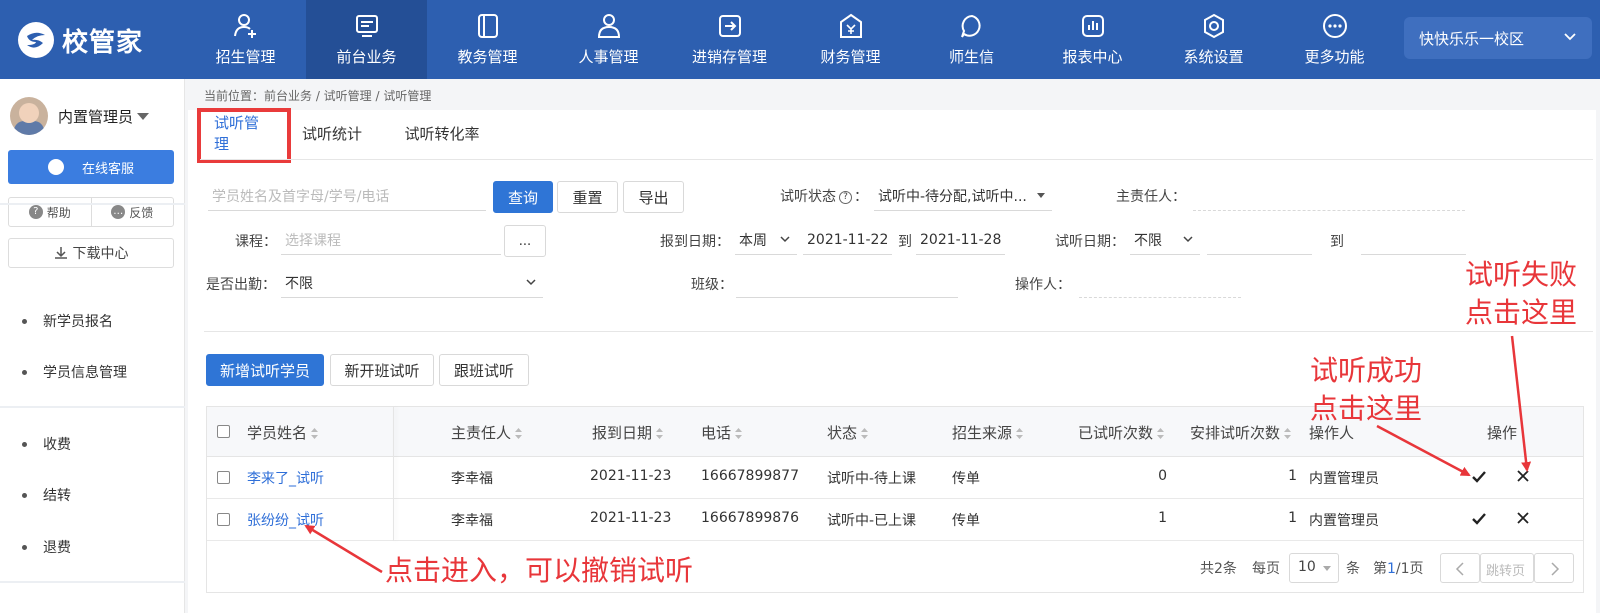 This screenshot has height=613, width=1600. I want to click on sidebar-item-student-info: 学员信息管理, so click(74, 372).